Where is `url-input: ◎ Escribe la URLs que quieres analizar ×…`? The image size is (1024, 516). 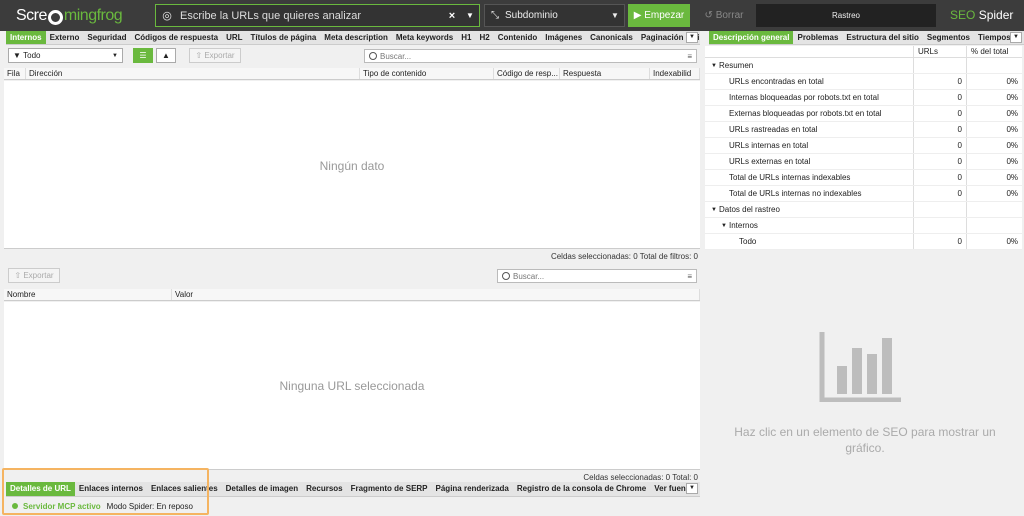 url-input: ◎ Escribe la URLs que quieres analizar ×… is located at coordinates (317, 15).